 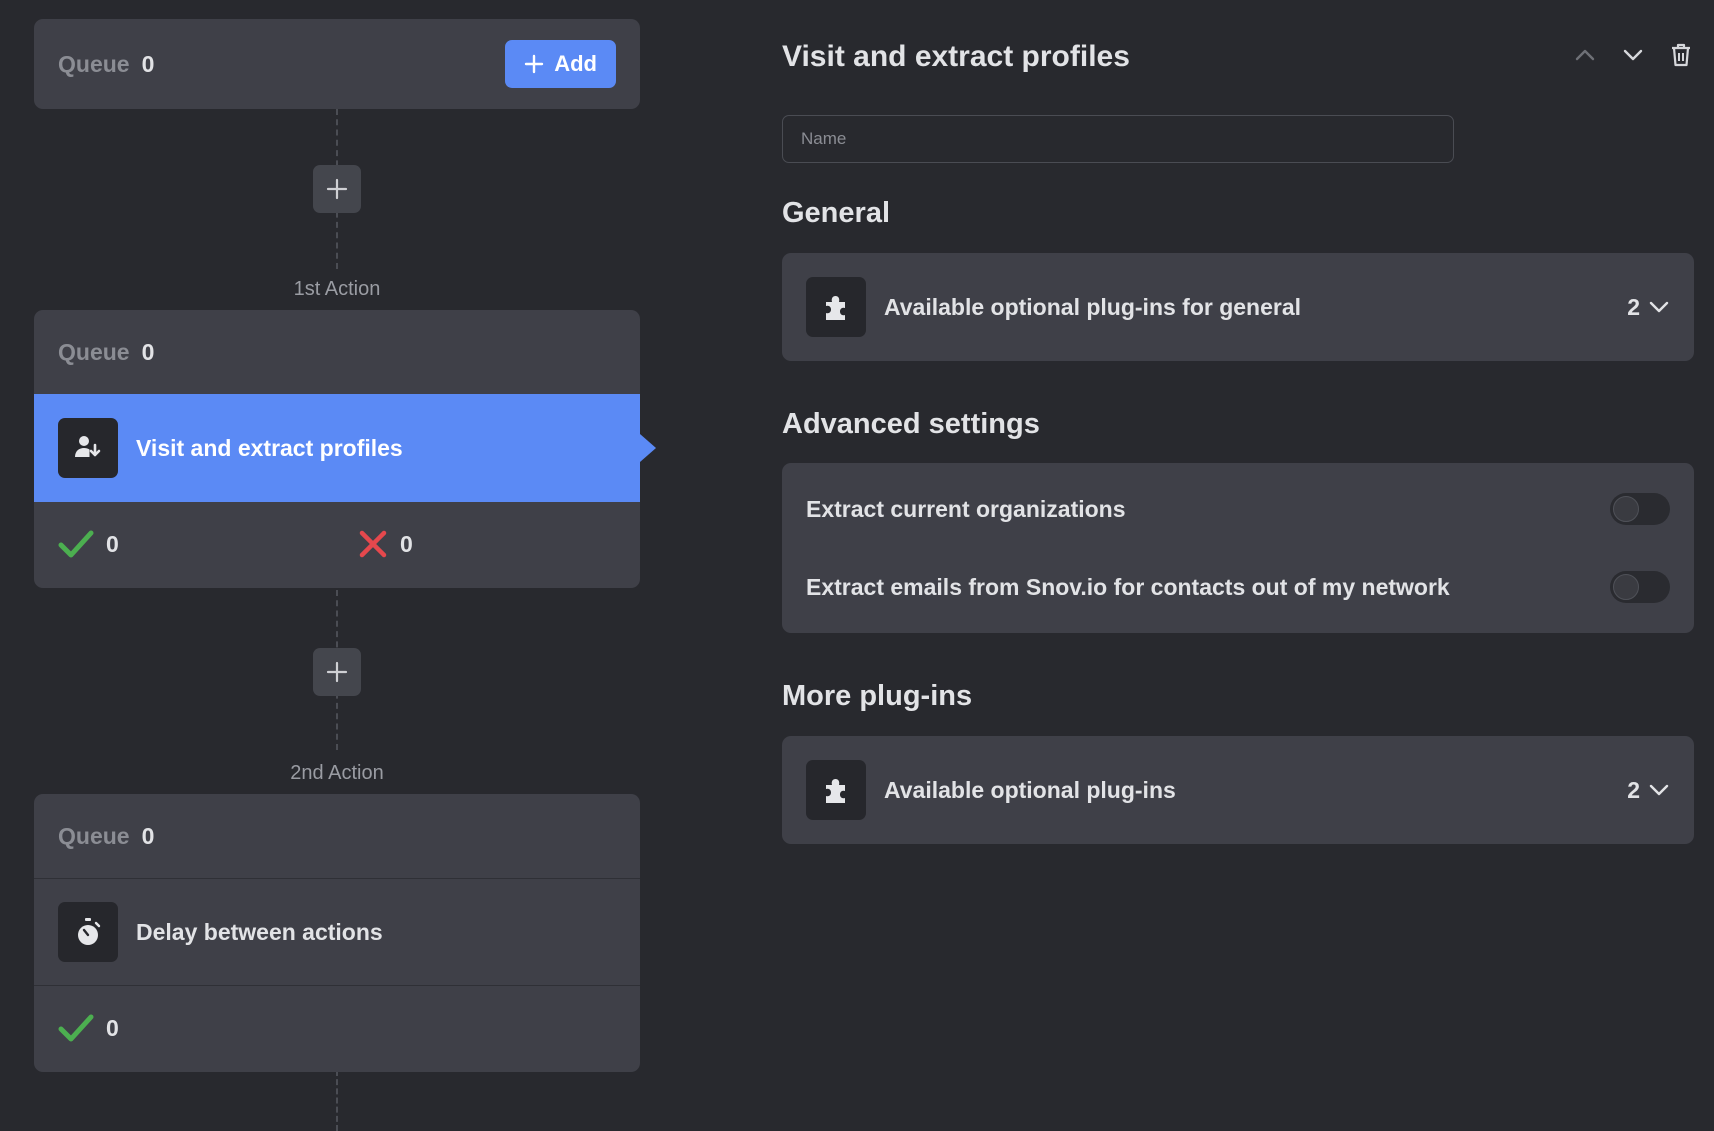 I want to click on action-card: Queue 0 Visit and extract profiles 0 0, so click(x=345, y=449).